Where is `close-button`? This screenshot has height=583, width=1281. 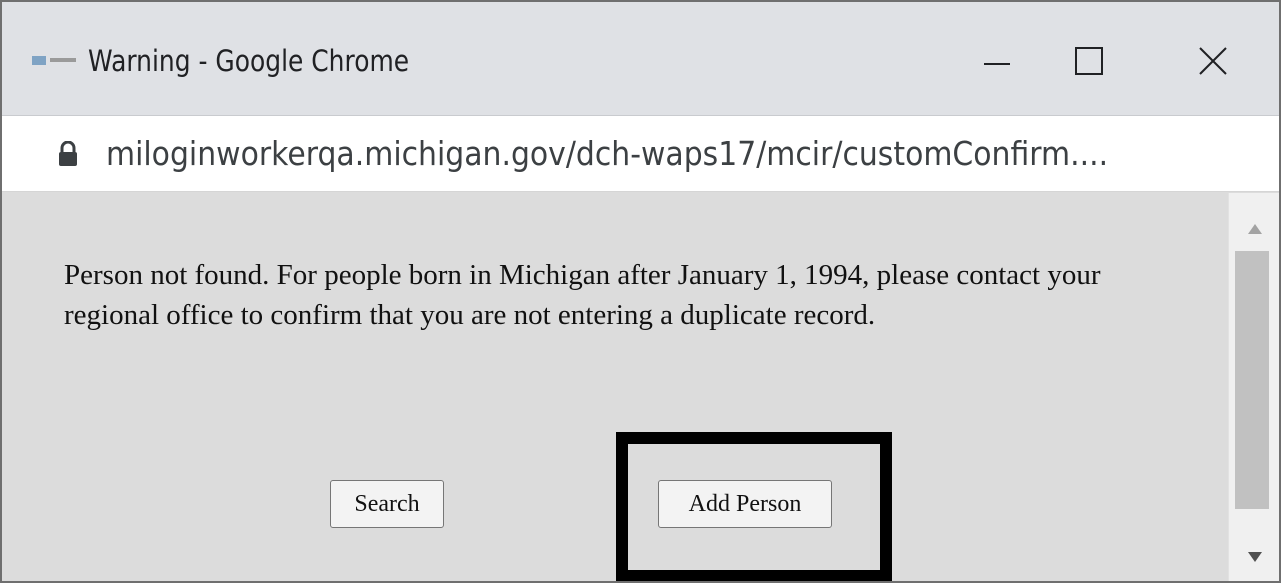
close-button is located at coordinates (1213, 61).